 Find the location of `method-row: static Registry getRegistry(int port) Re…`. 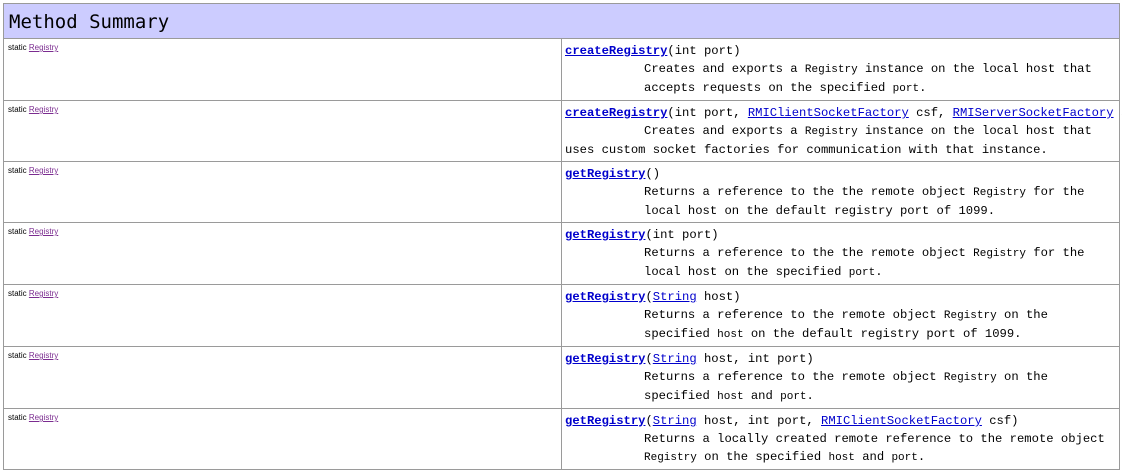

method-row: static Registry getRegistry(int port) Re… is located at coordinates (561, 253).